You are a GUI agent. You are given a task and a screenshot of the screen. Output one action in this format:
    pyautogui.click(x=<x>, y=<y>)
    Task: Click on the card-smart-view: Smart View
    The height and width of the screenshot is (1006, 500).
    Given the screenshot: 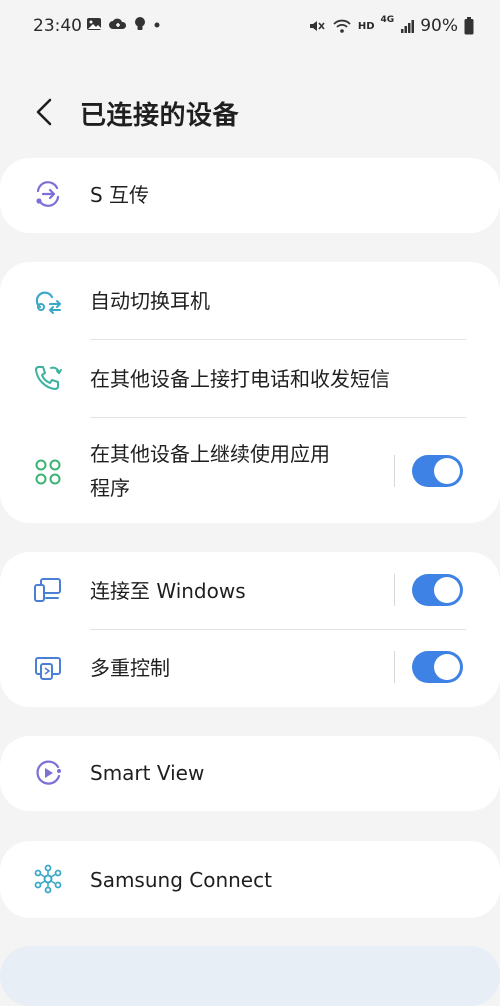 What is the action you would take?
    pyautogui.click(x=250, y=773)
    